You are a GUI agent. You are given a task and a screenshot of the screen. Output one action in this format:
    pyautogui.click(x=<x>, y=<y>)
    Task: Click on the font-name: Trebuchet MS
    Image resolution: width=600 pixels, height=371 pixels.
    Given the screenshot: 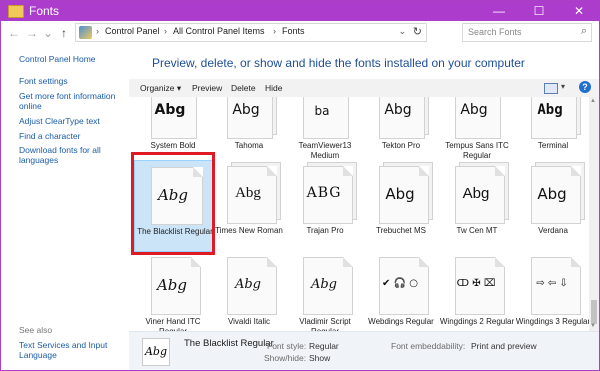 What is the action you would take?
    pyautogui.click(x=401, y=230)
    